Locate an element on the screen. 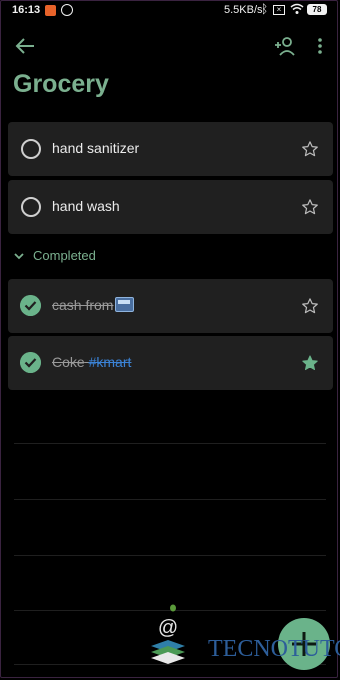  whatsapp-icon is located at coordinates (67, 10).